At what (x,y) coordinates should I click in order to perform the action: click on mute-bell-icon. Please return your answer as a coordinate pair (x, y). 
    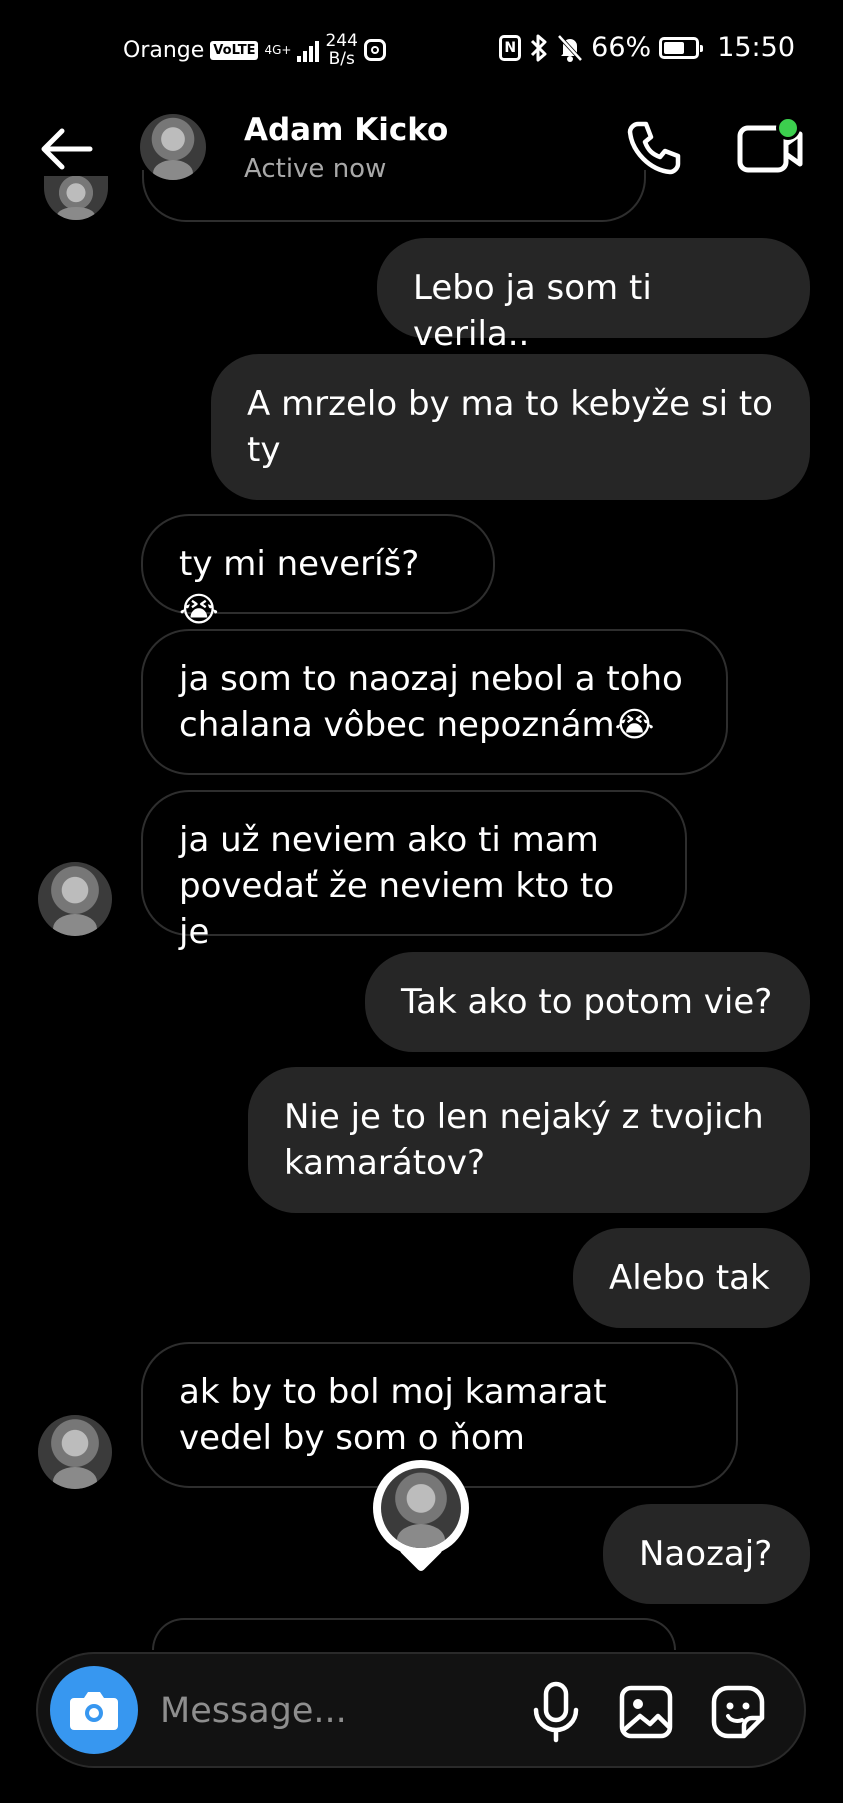
    Looking at the image, I should click on (570, 48).